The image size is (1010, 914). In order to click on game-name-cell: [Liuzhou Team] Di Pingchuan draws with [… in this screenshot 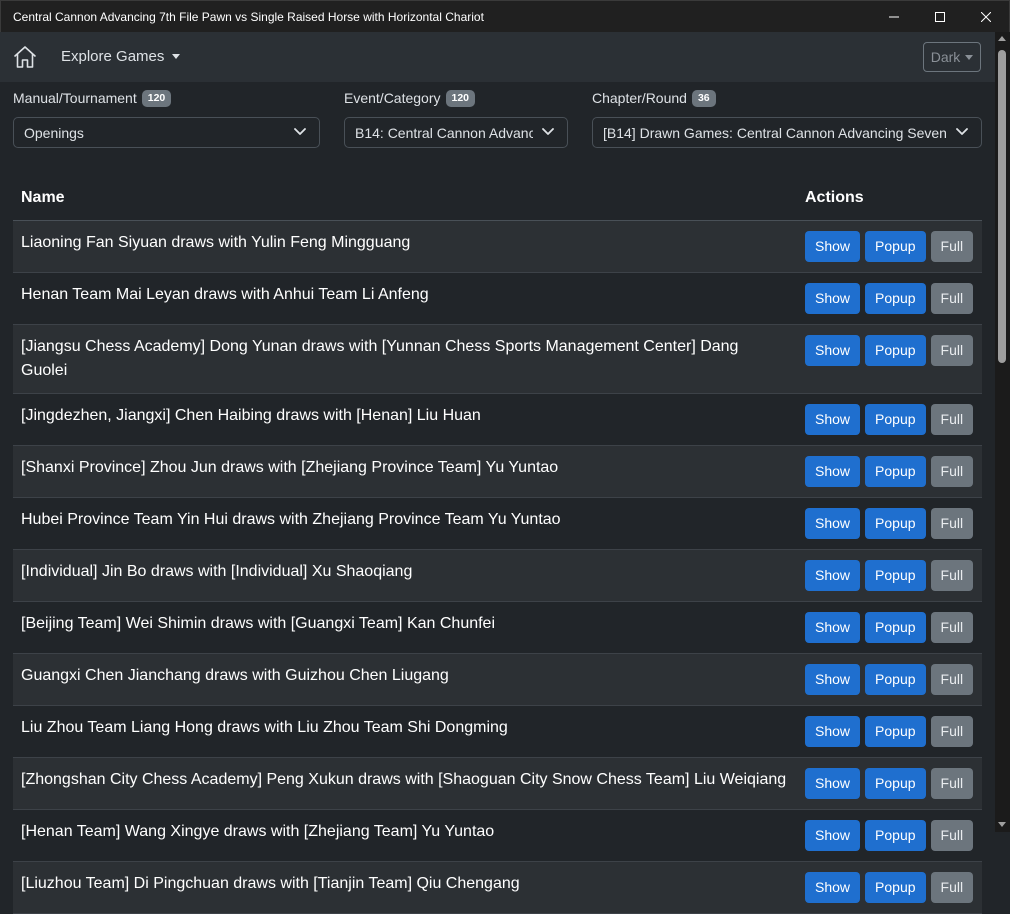, I will do `click(405, 887)`.